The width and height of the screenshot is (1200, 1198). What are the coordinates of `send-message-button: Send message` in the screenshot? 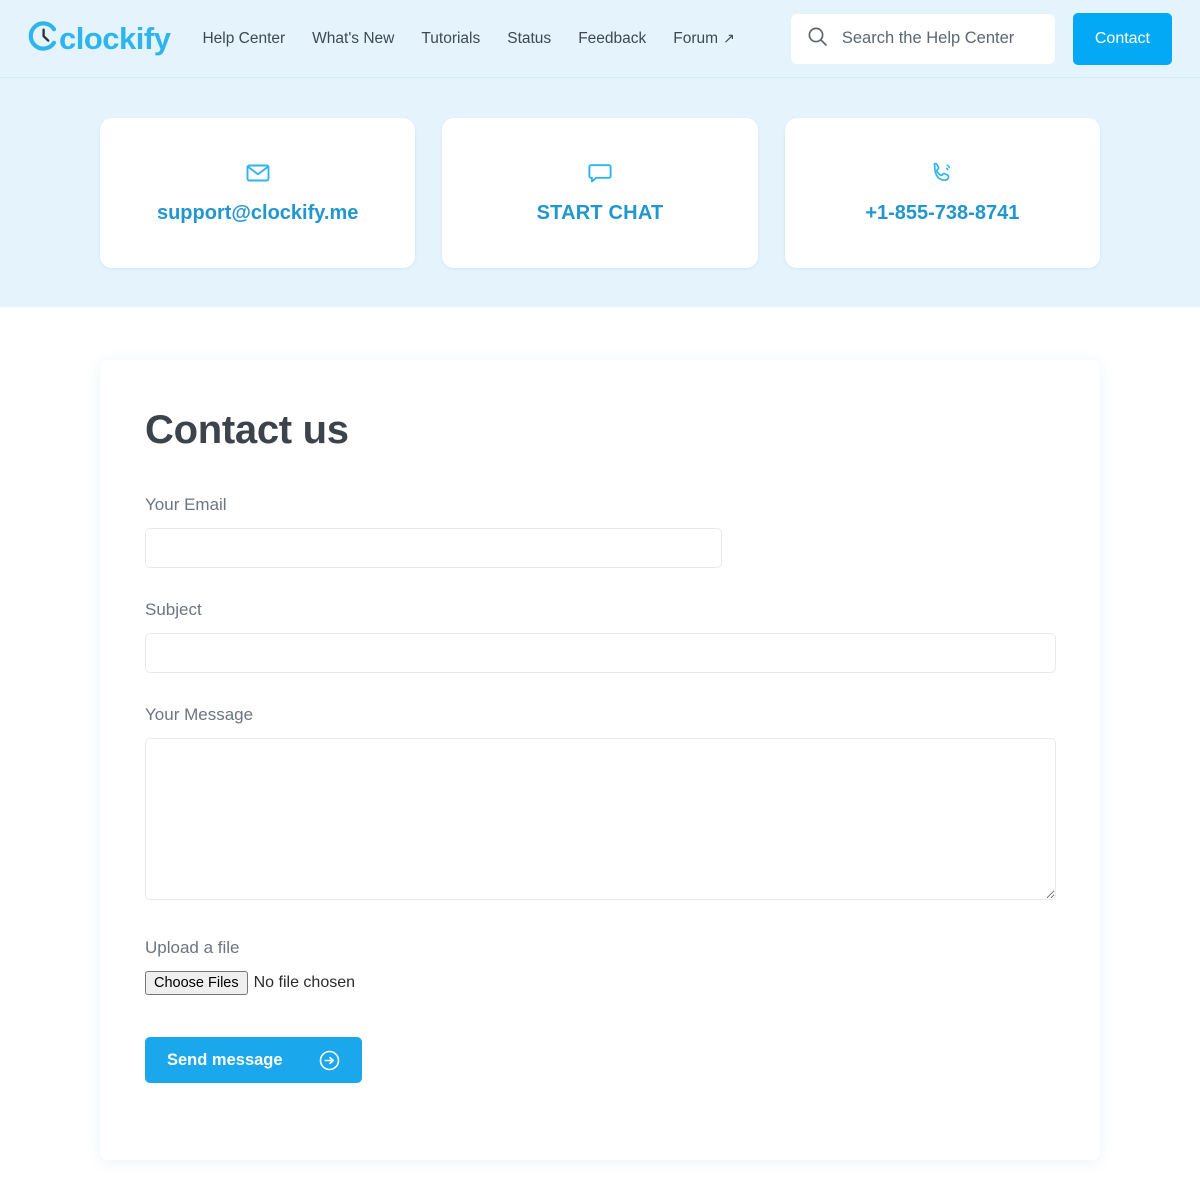 It's located at (253, 1060).